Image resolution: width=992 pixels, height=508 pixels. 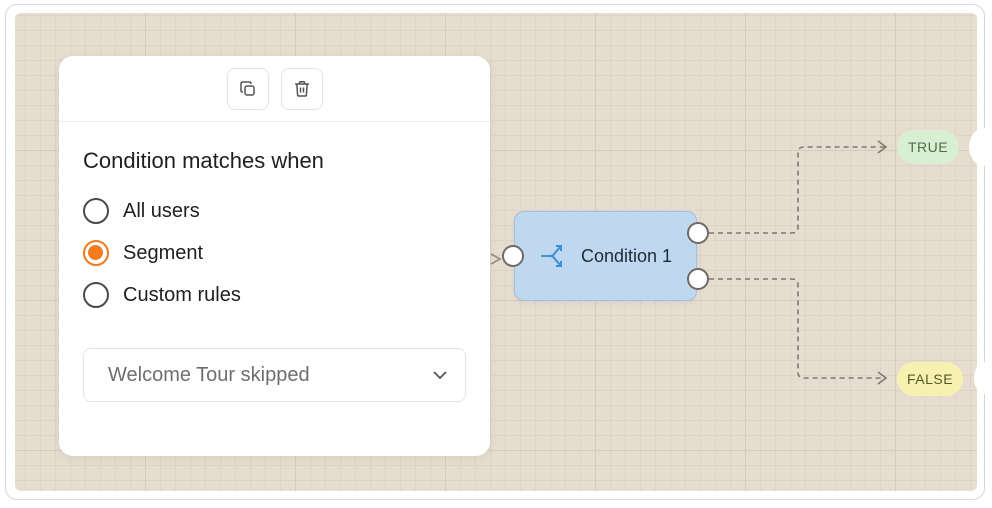 I want to click on input-port, so click(x=513, y=256).